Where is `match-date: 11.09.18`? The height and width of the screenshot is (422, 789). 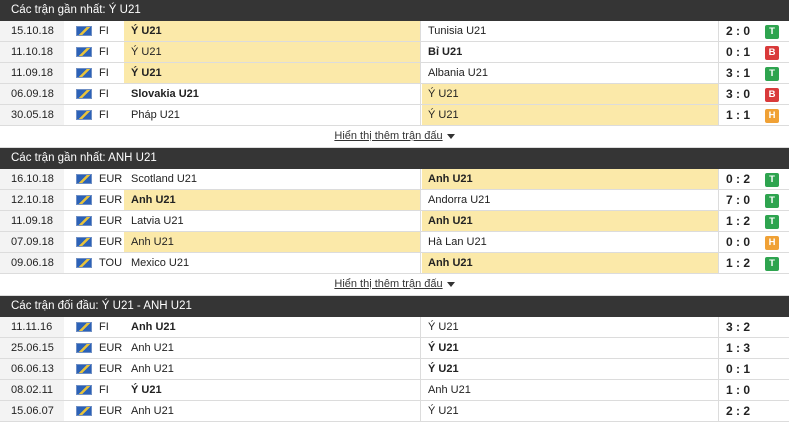 match-date: 11.09.18 is located at coordinates (32, 73).